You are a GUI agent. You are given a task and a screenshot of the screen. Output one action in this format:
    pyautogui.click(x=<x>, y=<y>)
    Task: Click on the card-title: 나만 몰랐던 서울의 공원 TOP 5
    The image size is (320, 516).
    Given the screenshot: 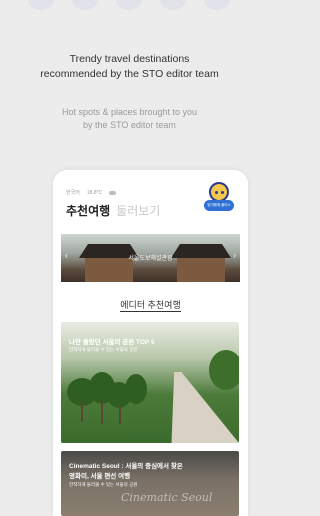 What is the action you would take?
    pyautogui.click(x=112, y=342)
    